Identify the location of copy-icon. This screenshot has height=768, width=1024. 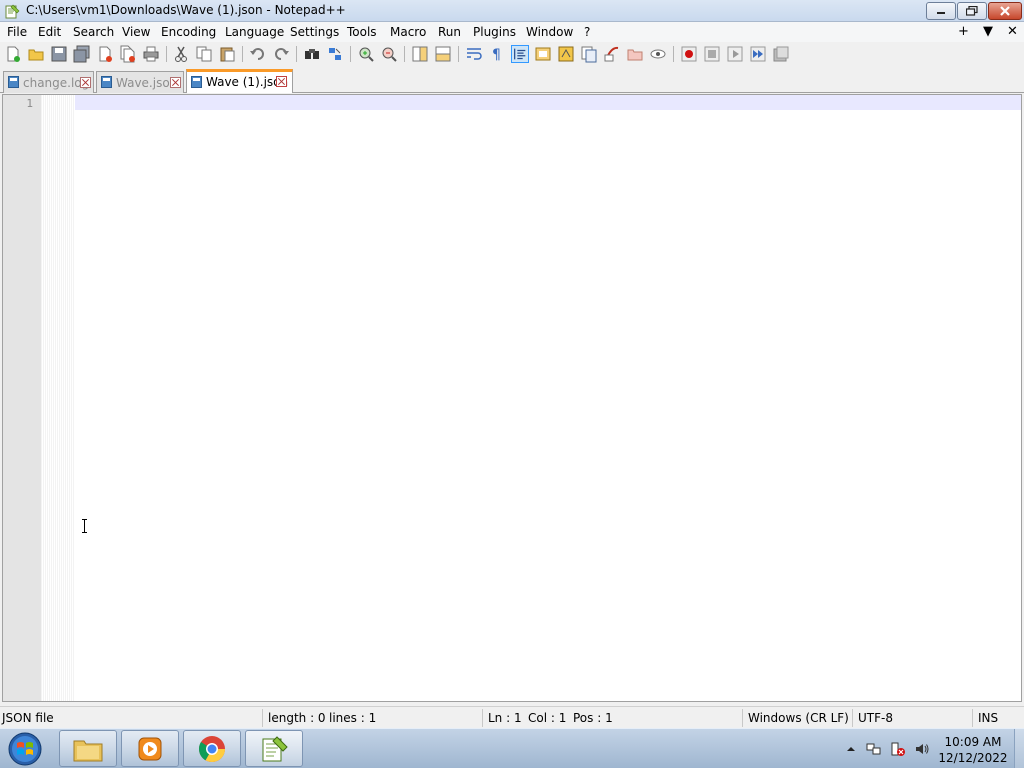
(204, 54).